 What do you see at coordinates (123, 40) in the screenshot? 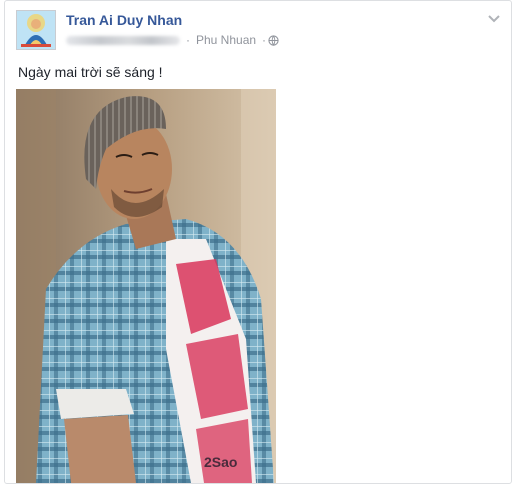
I see `blurred-timestamp` at bounding box center [123, 40].